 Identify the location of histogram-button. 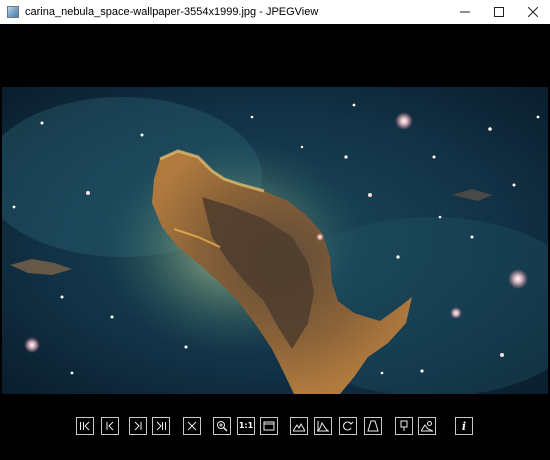
(323, 426).